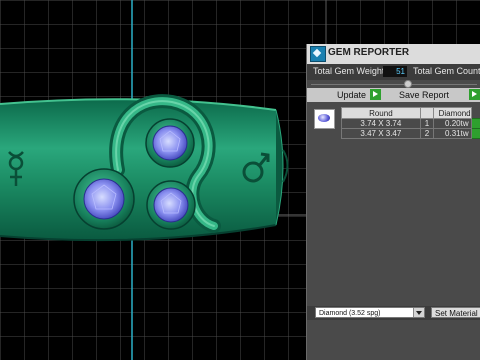 The width and height of the screenshot is (480, 360). I want to click on panel-splitter, so click(393, 84).